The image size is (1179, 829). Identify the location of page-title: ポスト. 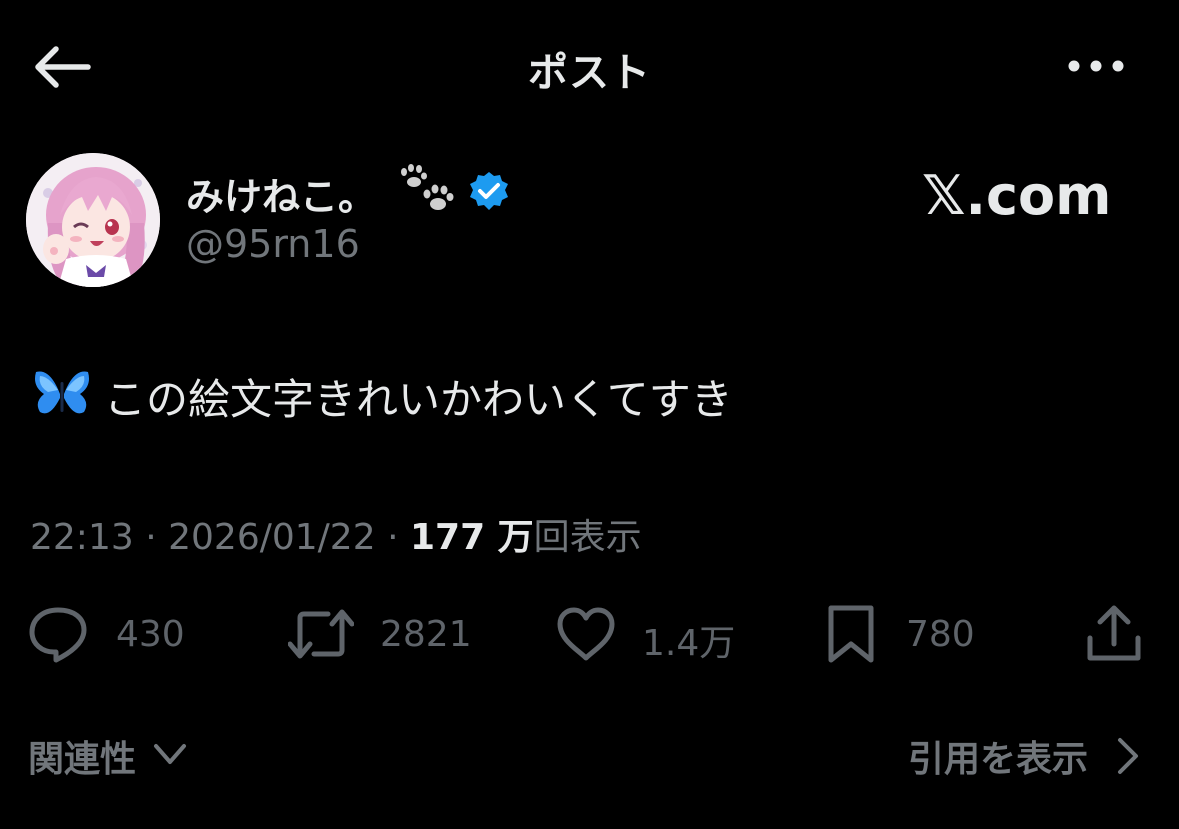
(589, 73).